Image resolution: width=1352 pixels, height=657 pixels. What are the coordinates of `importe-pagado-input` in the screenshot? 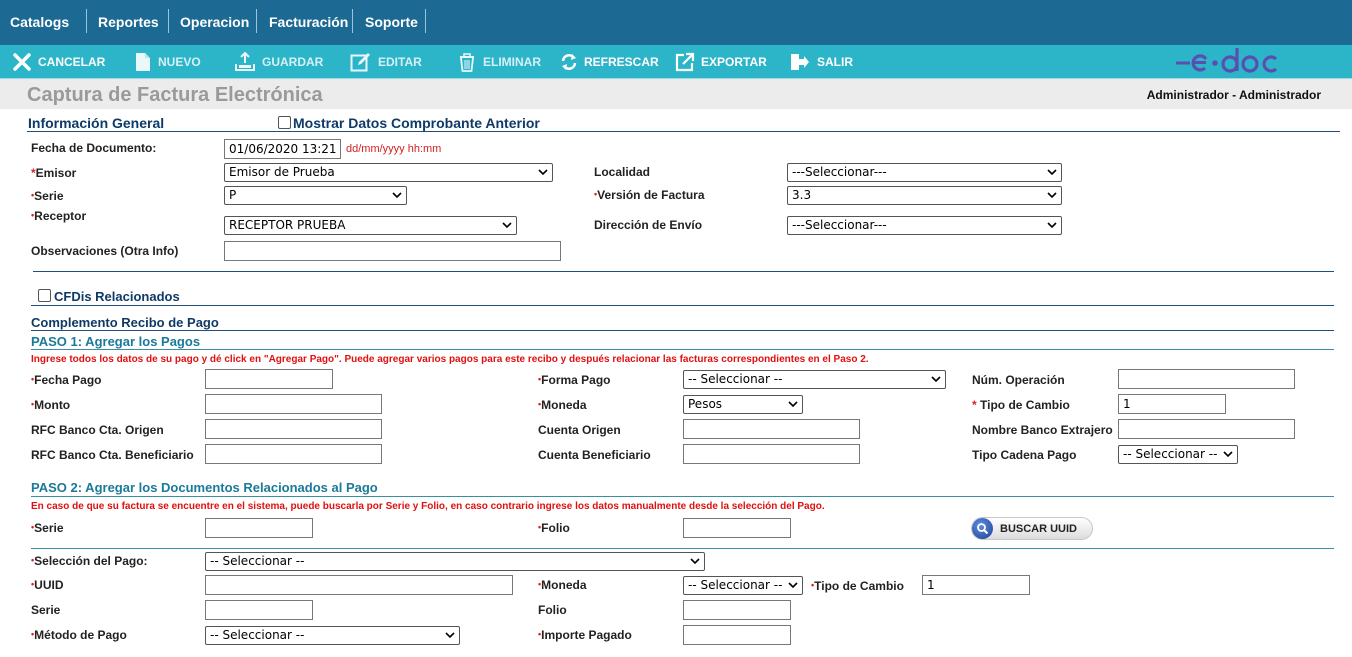 It's located at (737, 635).